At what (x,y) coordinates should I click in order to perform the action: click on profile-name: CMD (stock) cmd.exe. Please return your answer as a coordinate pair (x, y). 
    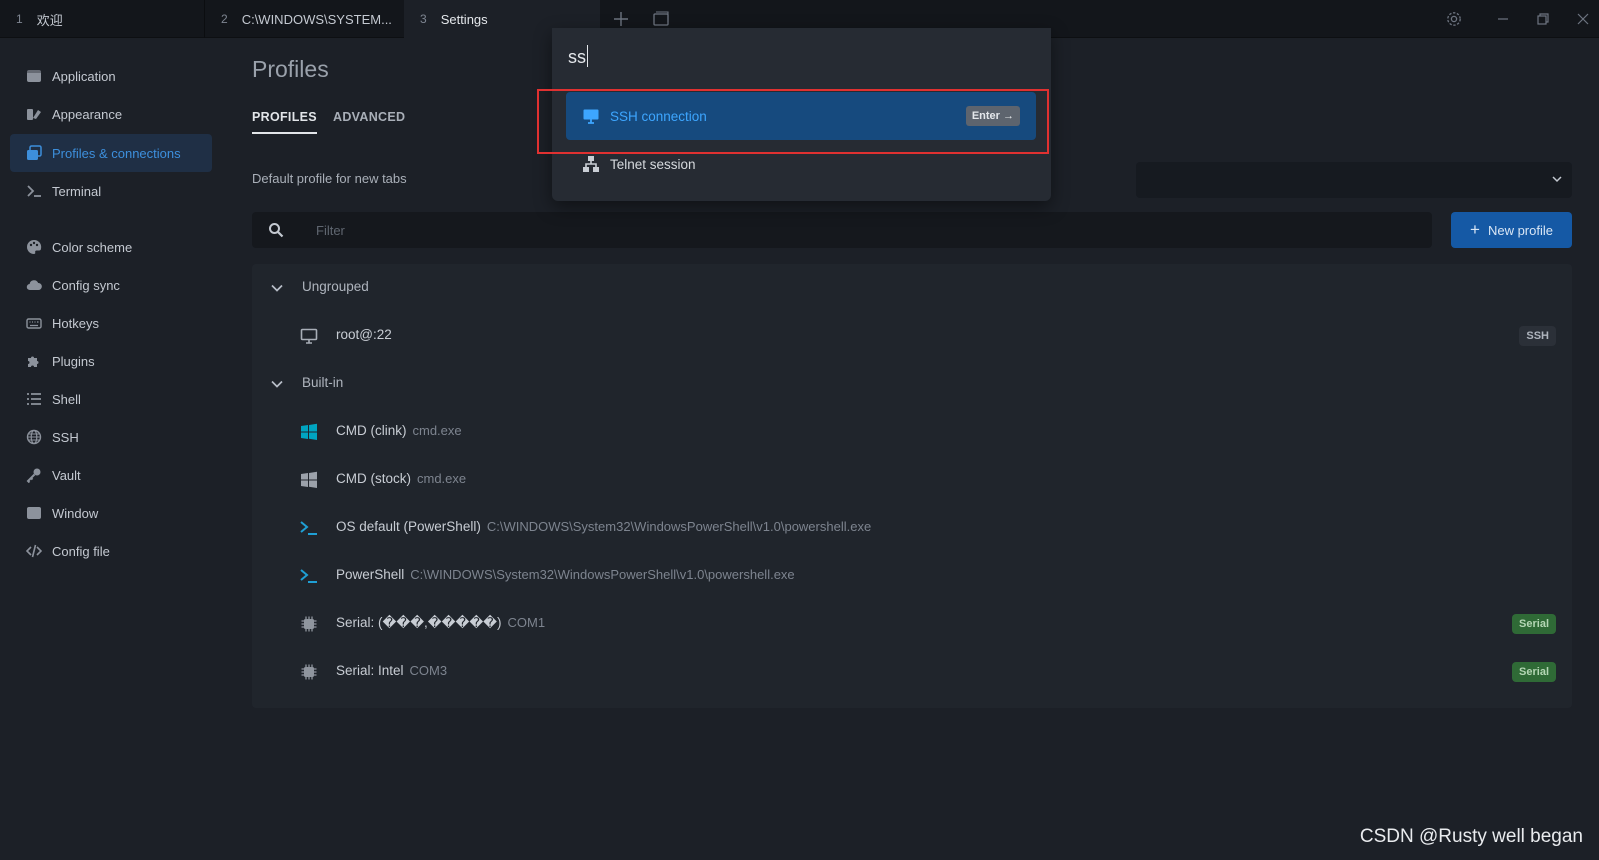
    Looking at the image, I should click on (401, 478).